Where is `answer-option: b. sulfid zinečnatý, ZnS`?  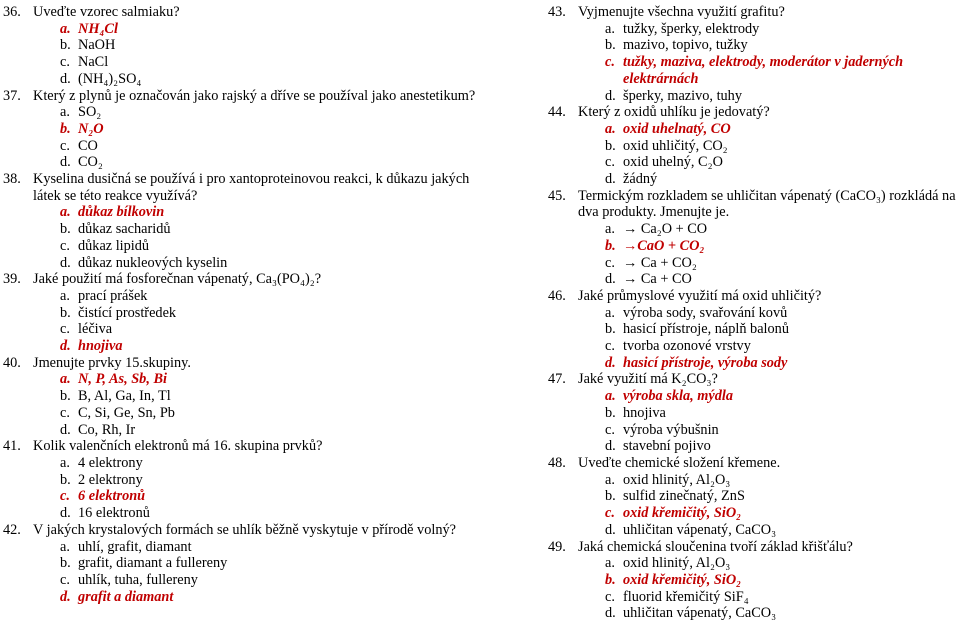
answer-option: b. sulfid zinečnatý, ZnS is located at coordinates (753, 496).